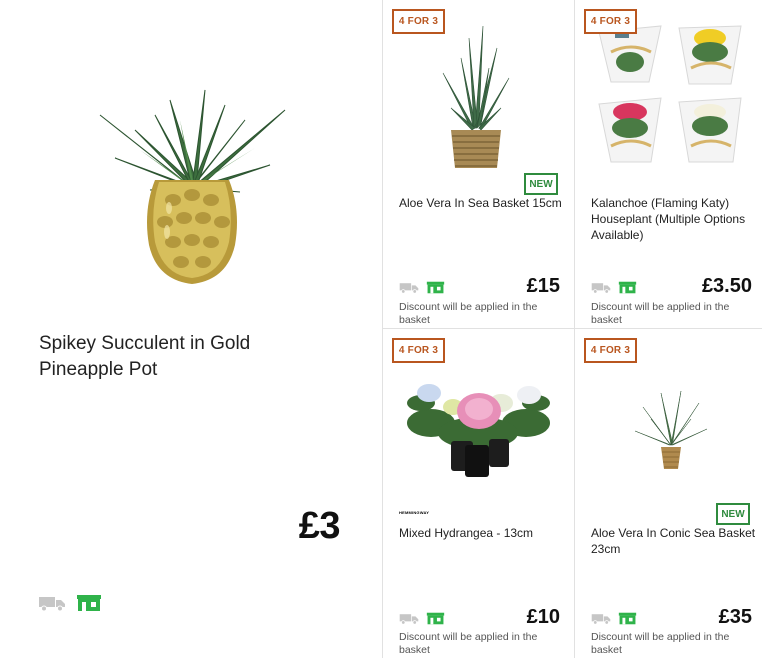 This screenshot has height=658, width=762. I want to click on product-price: £15, so click(543, 286).